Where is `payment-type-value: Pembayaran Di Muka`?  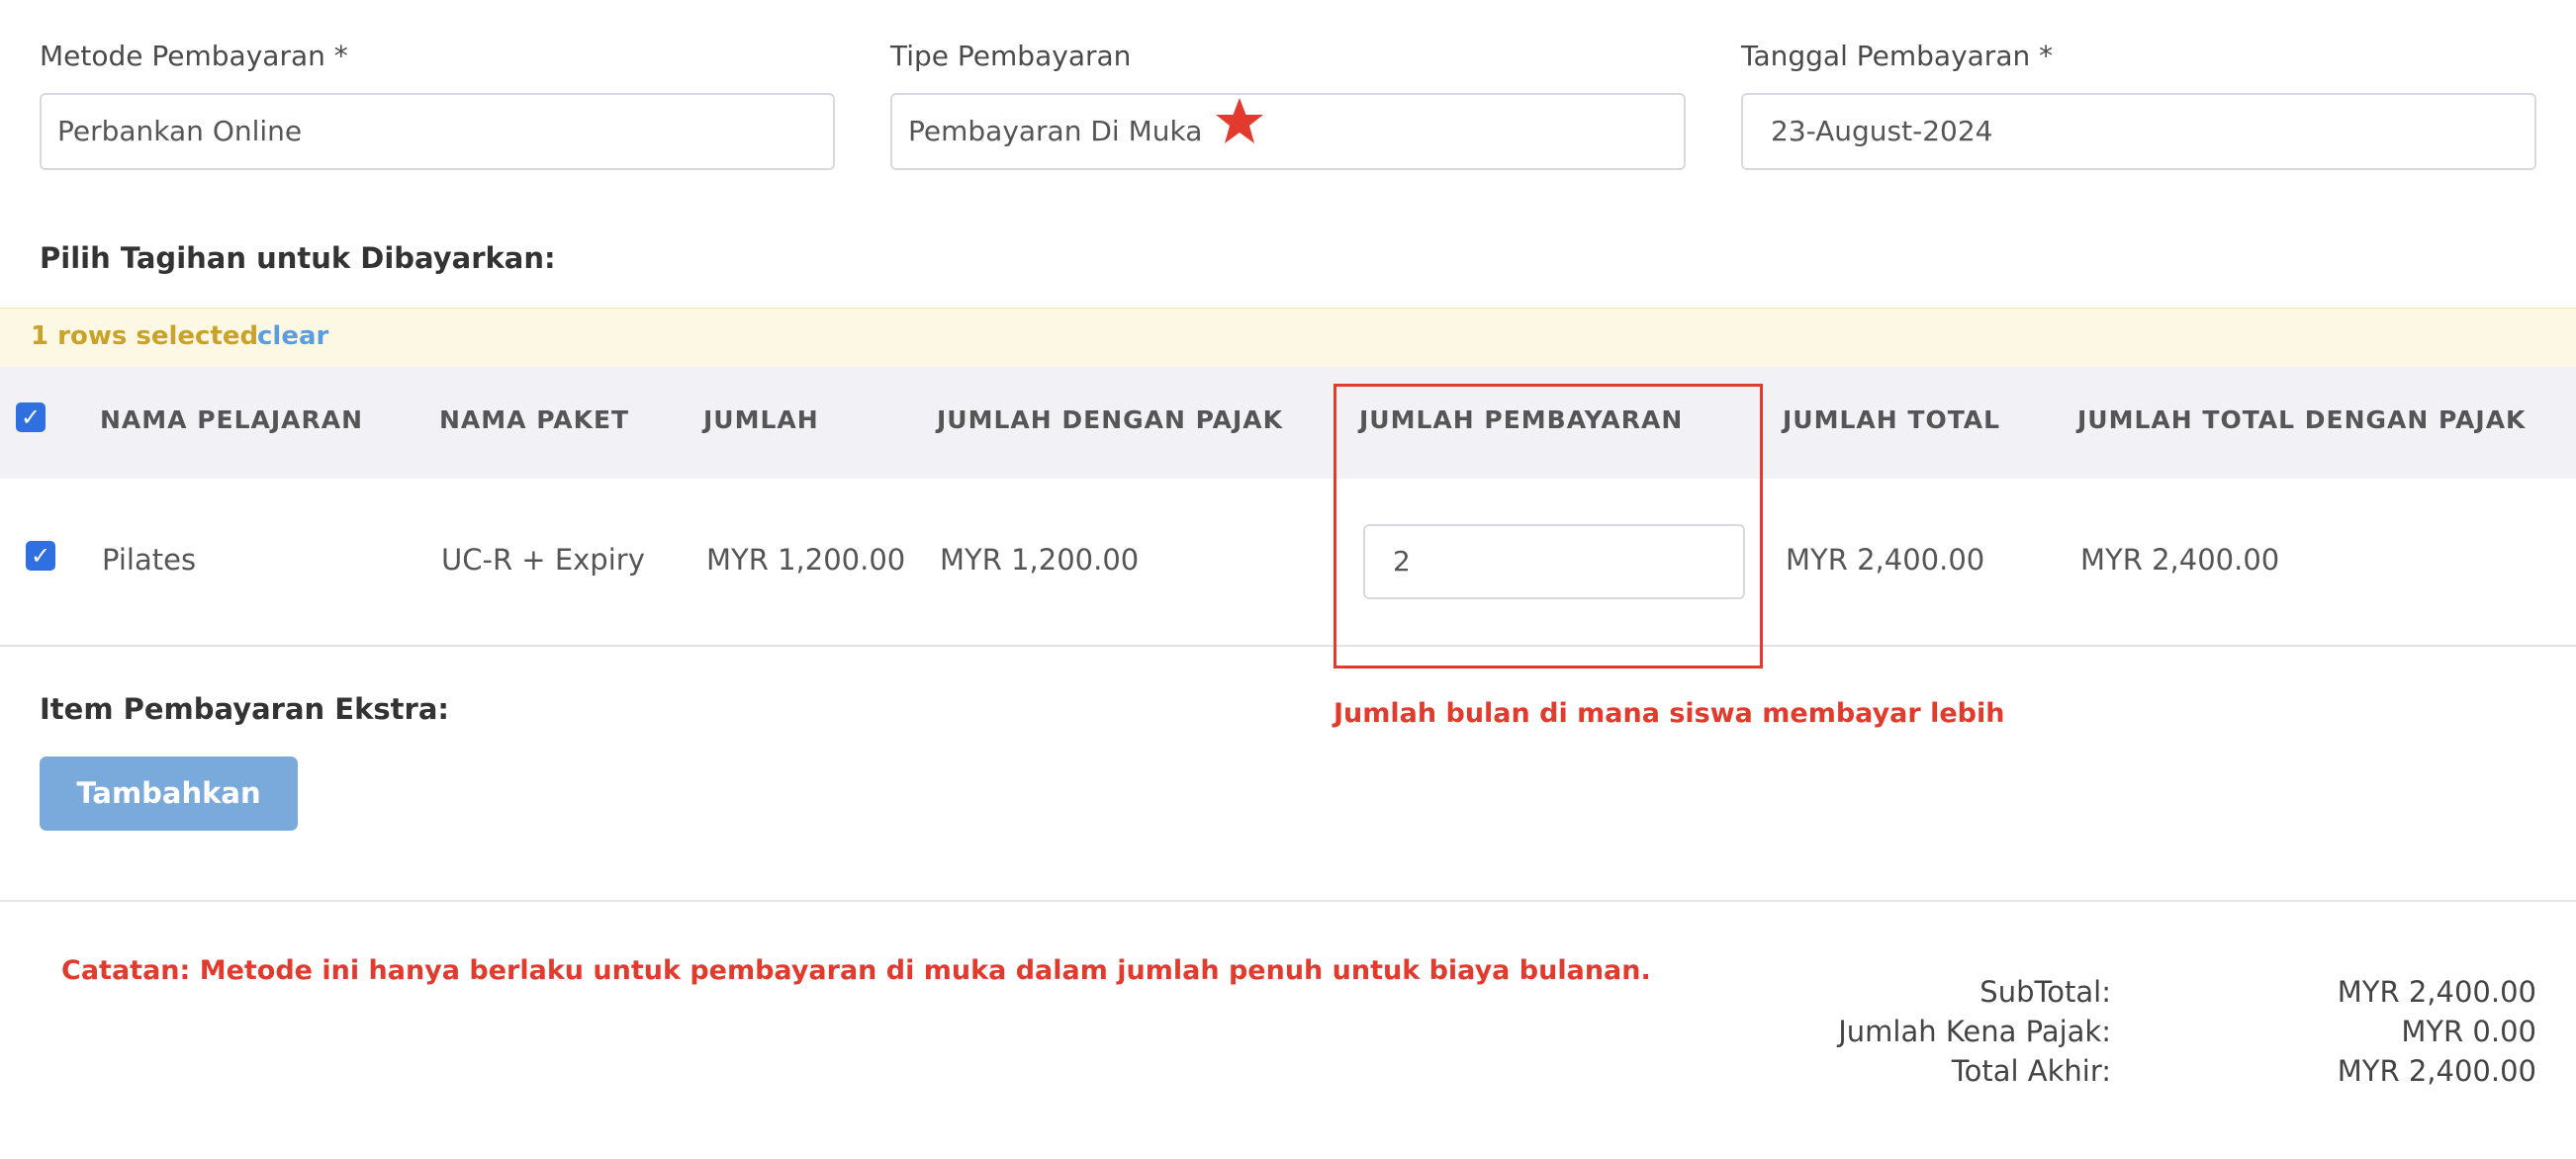 payment-type-value: Pembayaran Di Muka is located at coordinates (1055, 131).